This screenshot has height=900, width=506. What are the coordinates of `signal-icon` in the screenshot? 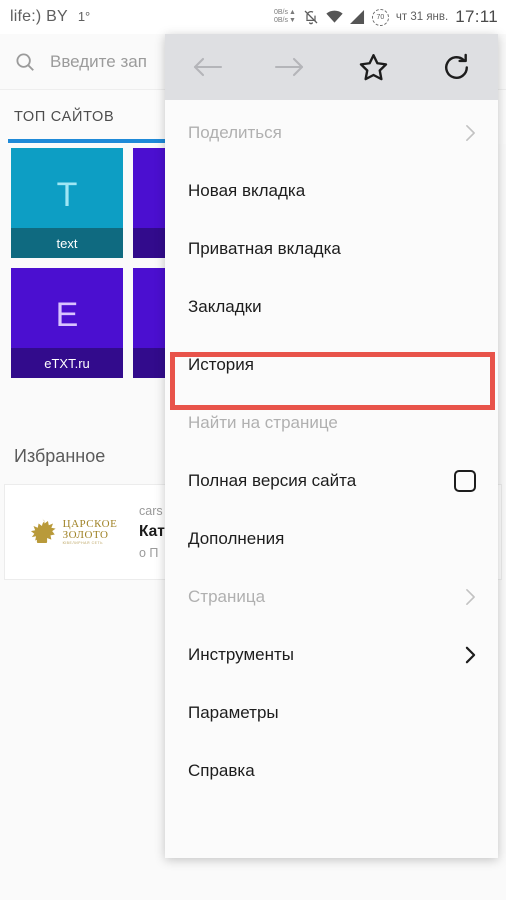 It's located at (357, 17).